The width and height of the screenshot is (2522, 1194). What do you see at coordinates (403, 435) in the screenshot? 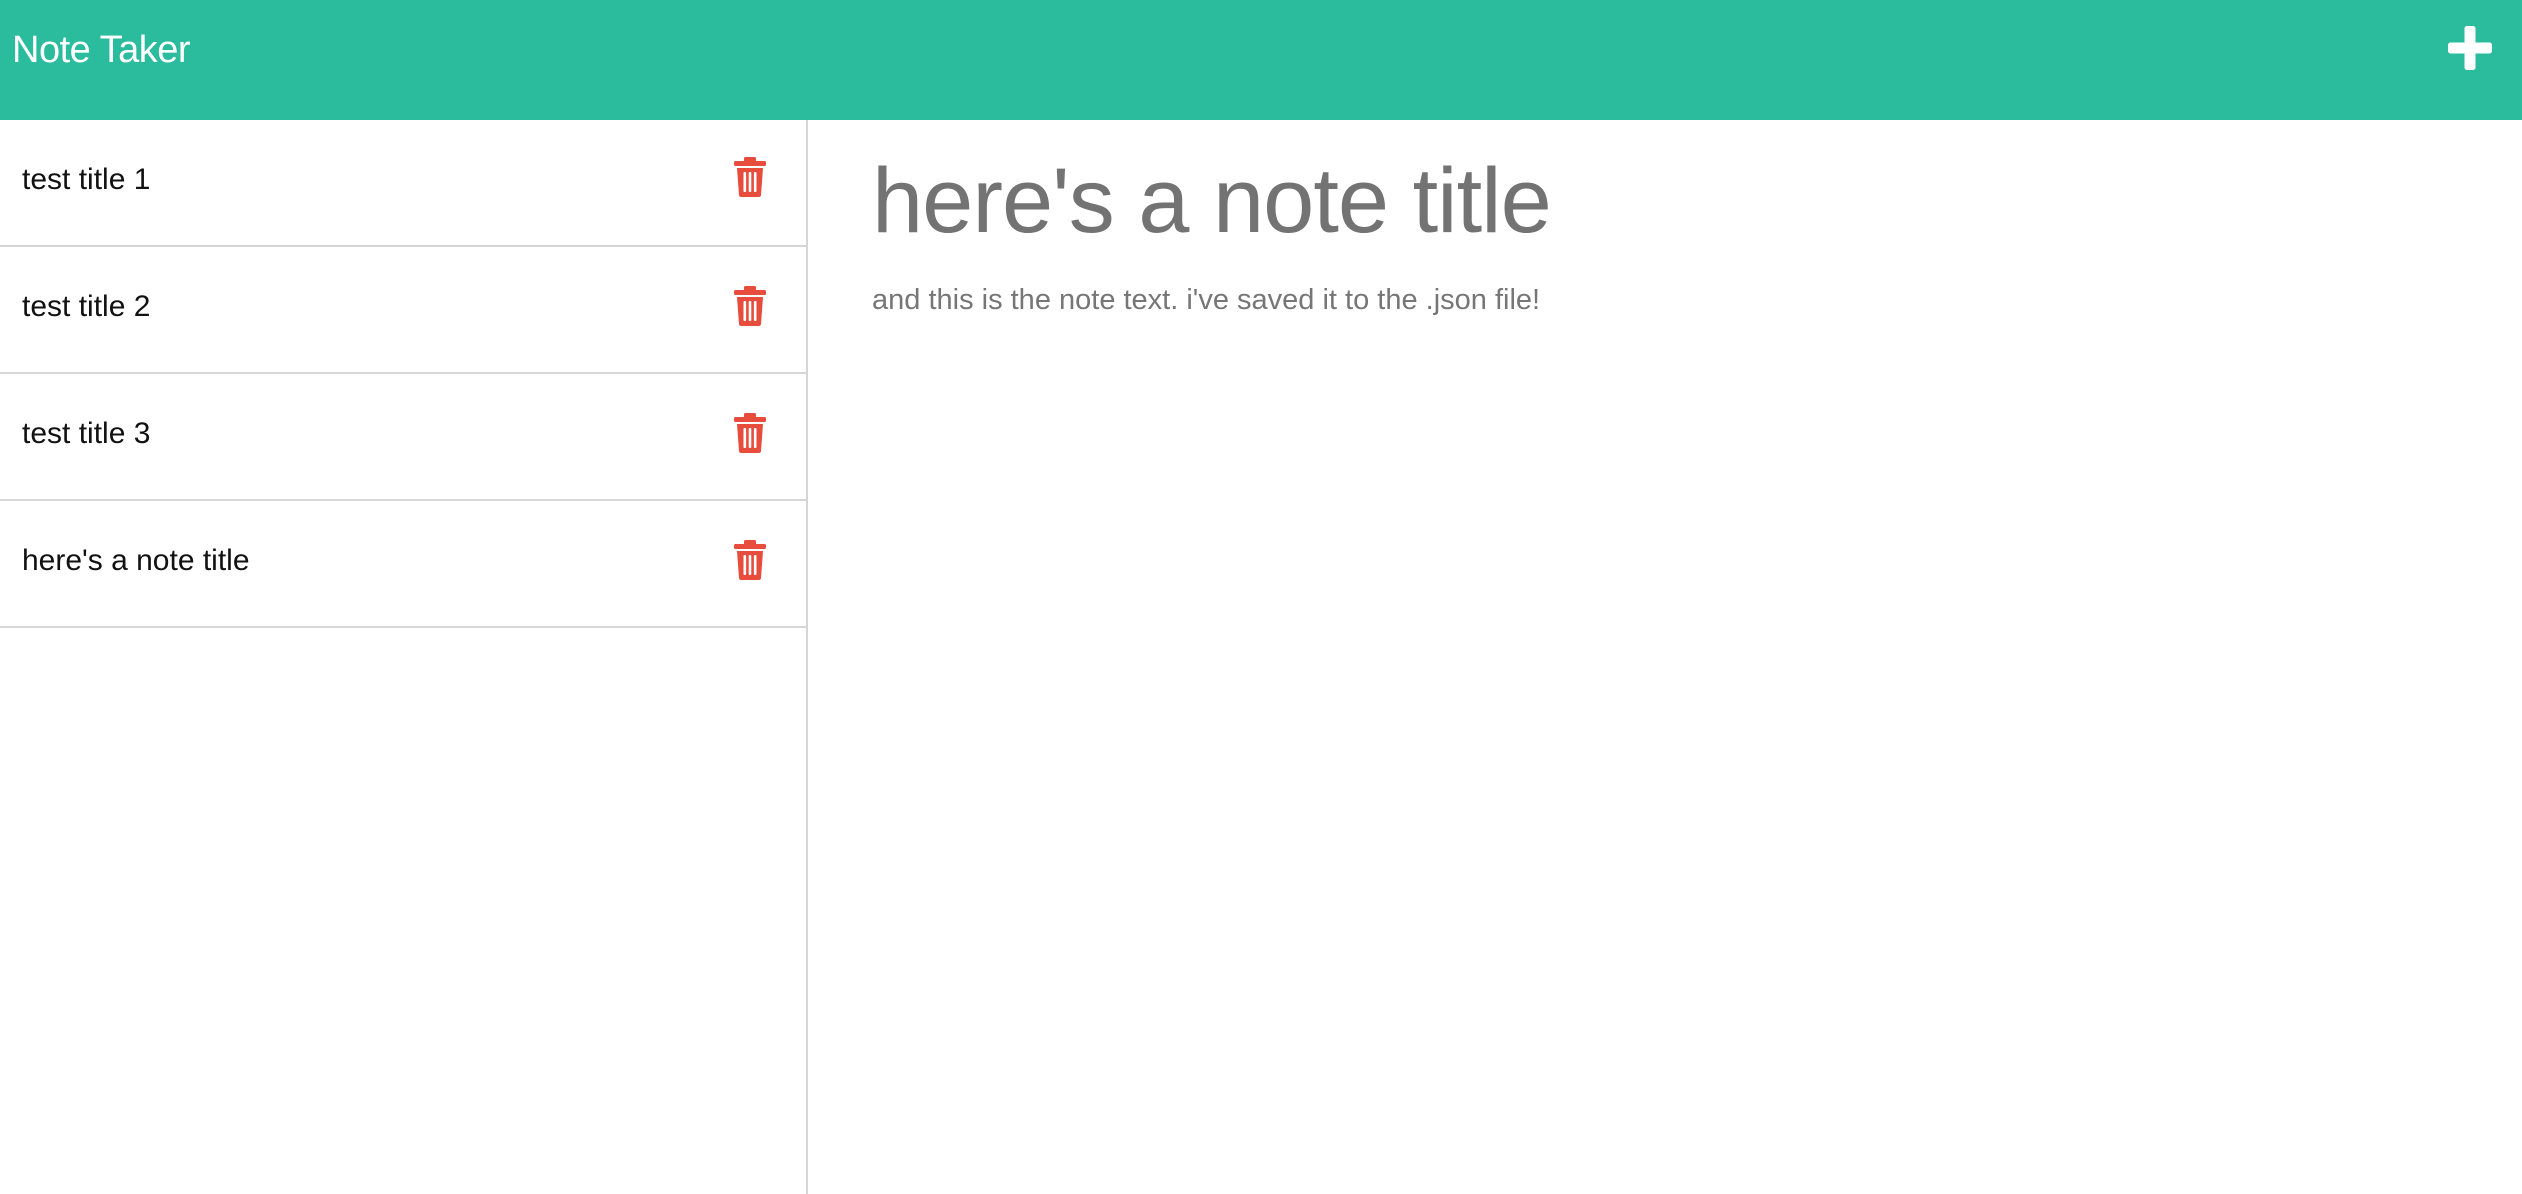
I see `note-list-item: test title 3` at bounding box center [403, 435].